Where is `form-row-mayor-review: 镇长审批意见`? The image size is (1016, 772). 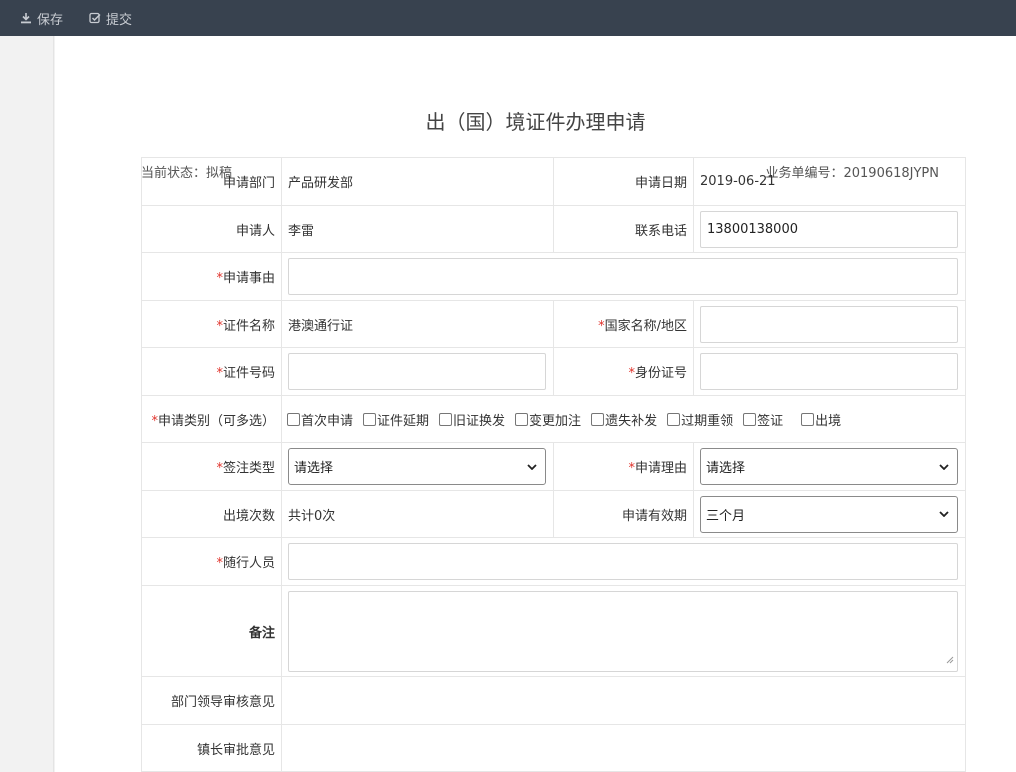
form-row-mayor-review: 镇长审批意见 is located at coordinates (553, 748).